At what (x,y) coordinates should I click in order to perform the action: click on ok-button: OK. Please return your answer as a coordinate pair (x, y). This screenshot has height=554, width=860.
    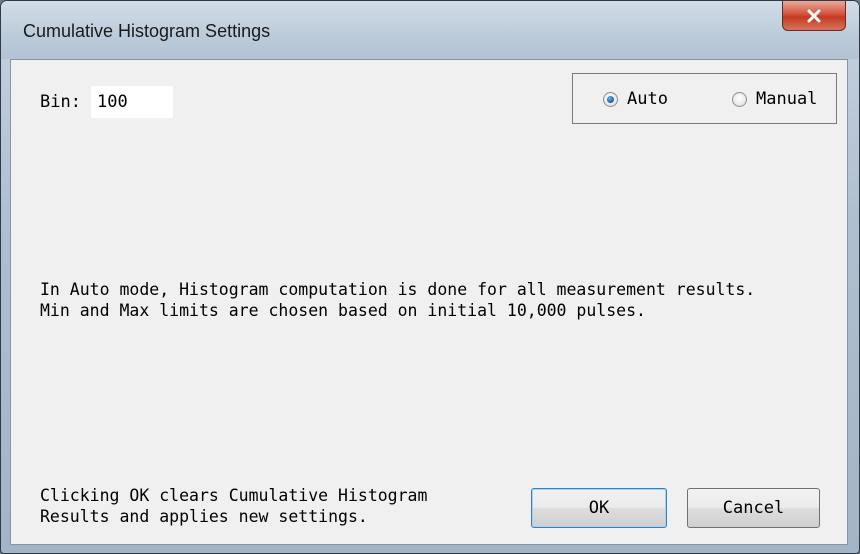
    Looking at the image, I should click on (599, 508).